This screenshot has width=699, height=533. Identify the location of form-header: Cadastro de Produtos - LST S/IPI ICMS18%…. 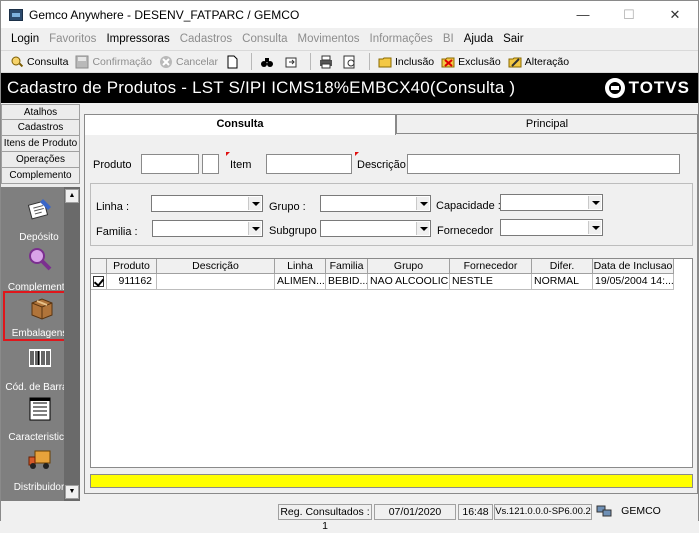
(349, 88).